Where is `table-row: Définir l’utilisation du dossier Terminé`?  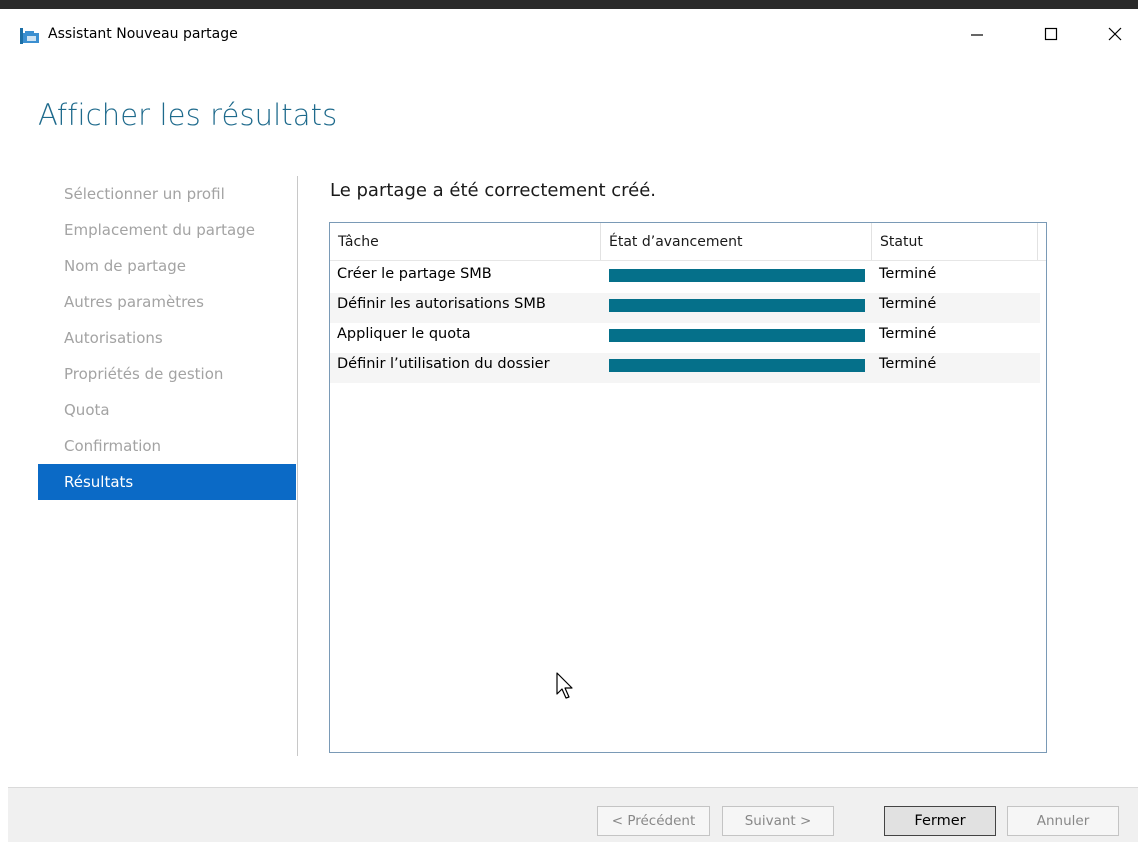 table-row: Définir l’utilisation du dossier Terminé is located at coordinates (685, 368).